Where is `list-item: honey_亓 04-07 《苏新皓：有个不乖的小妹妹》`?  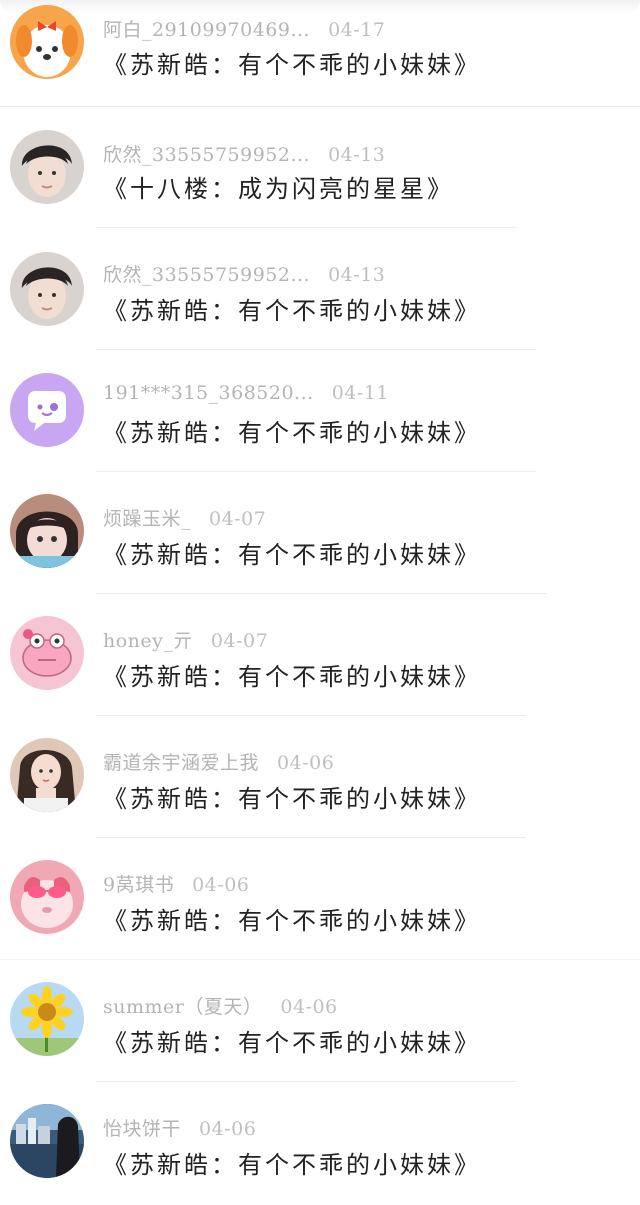
list-item: honey_亓 04-07 《苏新皓：有个不乖的小妹妹》 is located at coordinates (320, 656).